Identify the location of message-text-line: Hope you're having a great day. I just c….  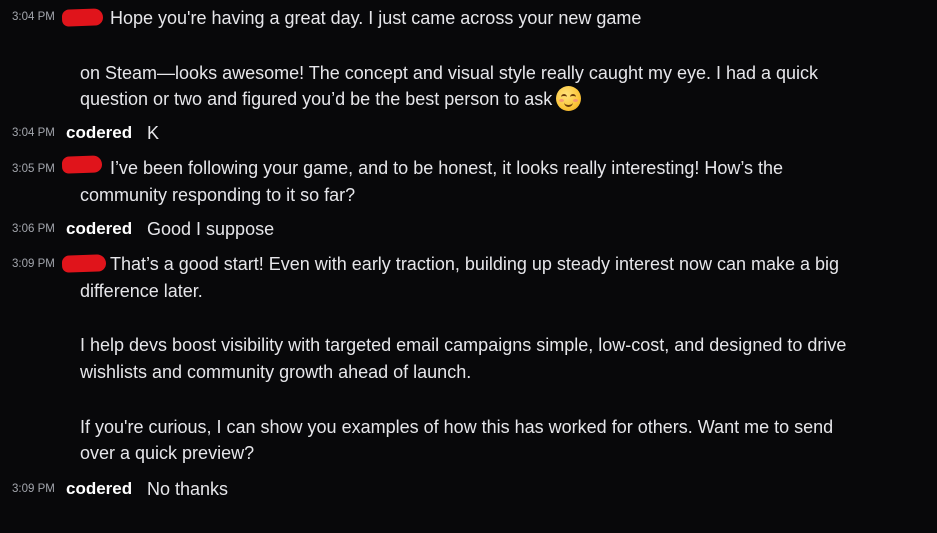
(376, 18).